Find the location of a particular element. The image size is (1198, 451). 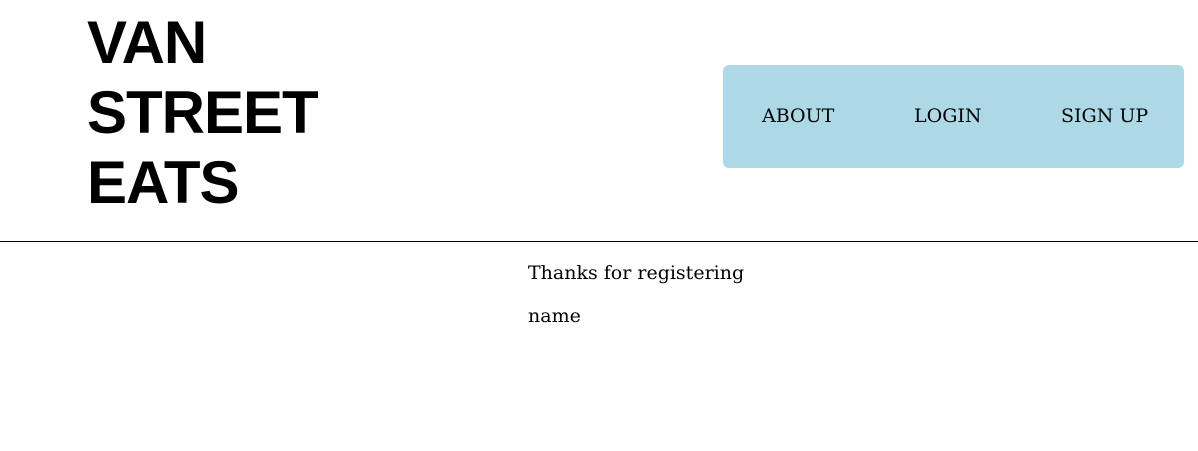

nav-login-link: LOGIN is located at coordinates (948, 116).